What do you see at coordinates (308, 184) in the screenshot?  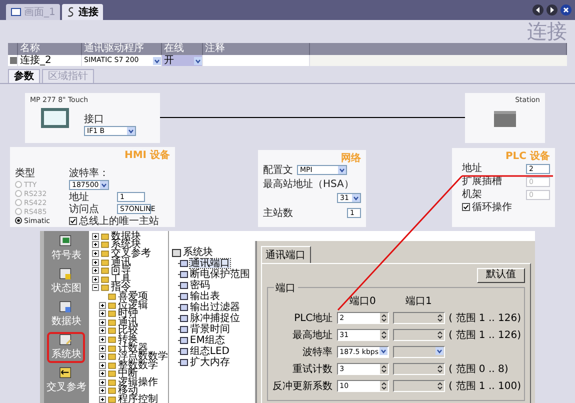 I see `field-label: 最高站地址（HSA）` at bounding box center [308, 184].